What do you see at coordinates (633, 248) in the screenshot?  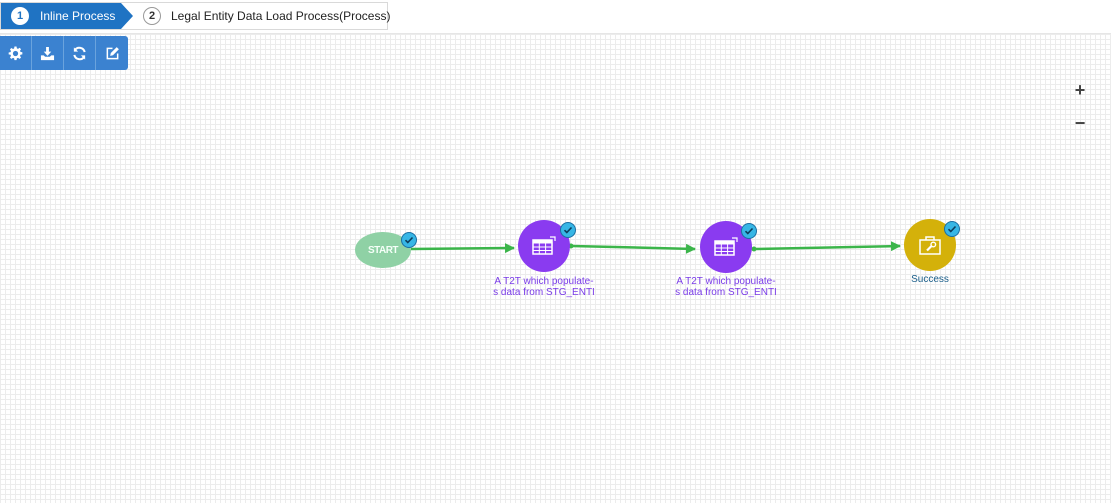 I see `edge-task1-to-task2` at bounding box center [633, 248].